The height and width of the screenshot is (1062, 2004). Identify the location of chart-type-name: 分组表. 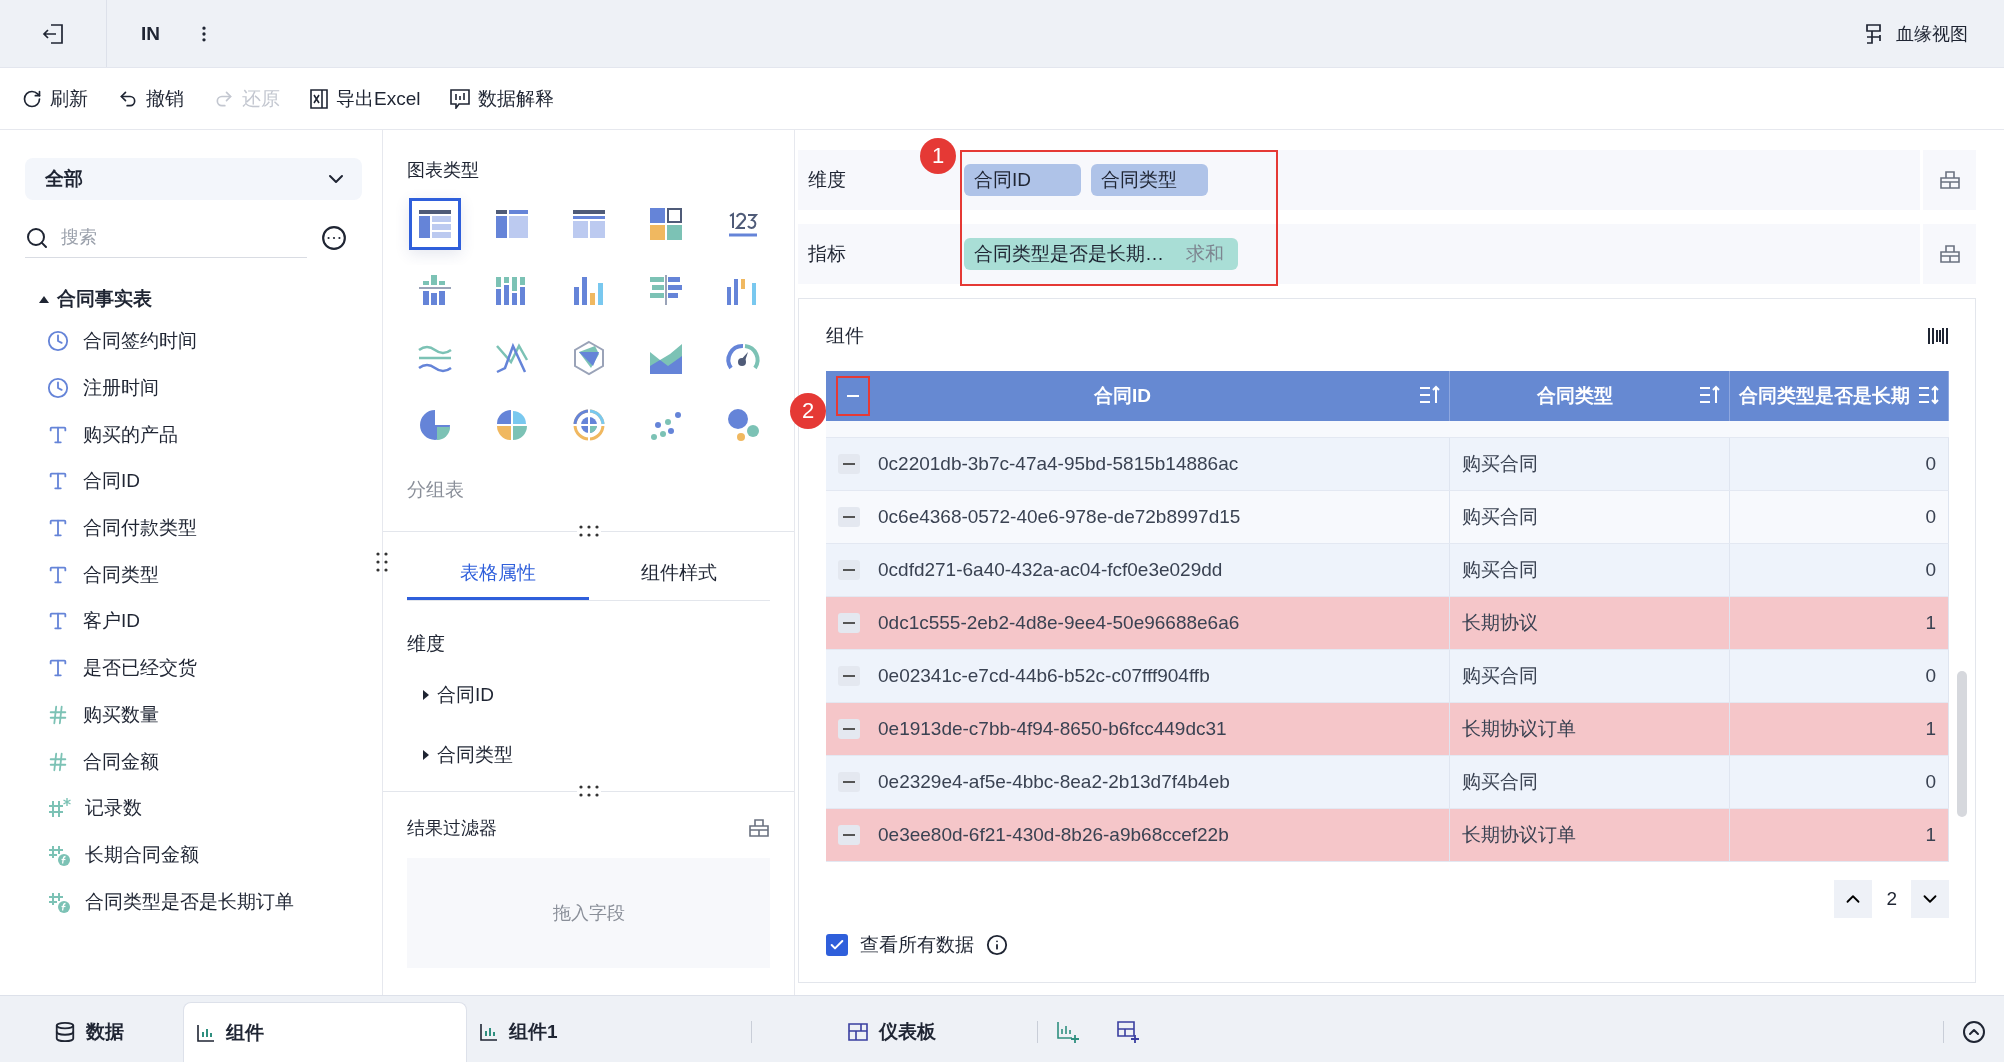
(436, 490).